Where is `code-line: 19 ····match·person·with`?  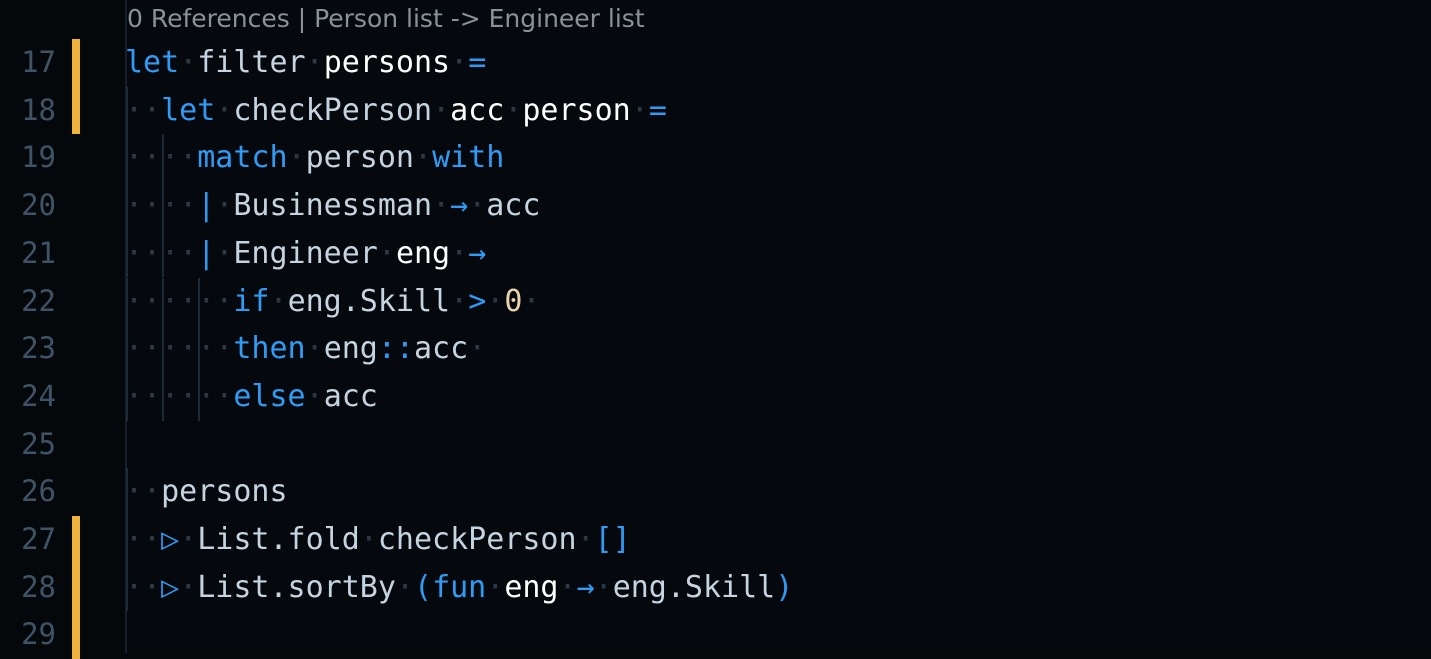
code-line: 19 ····match·person·with is located at coordinates (715, 158).